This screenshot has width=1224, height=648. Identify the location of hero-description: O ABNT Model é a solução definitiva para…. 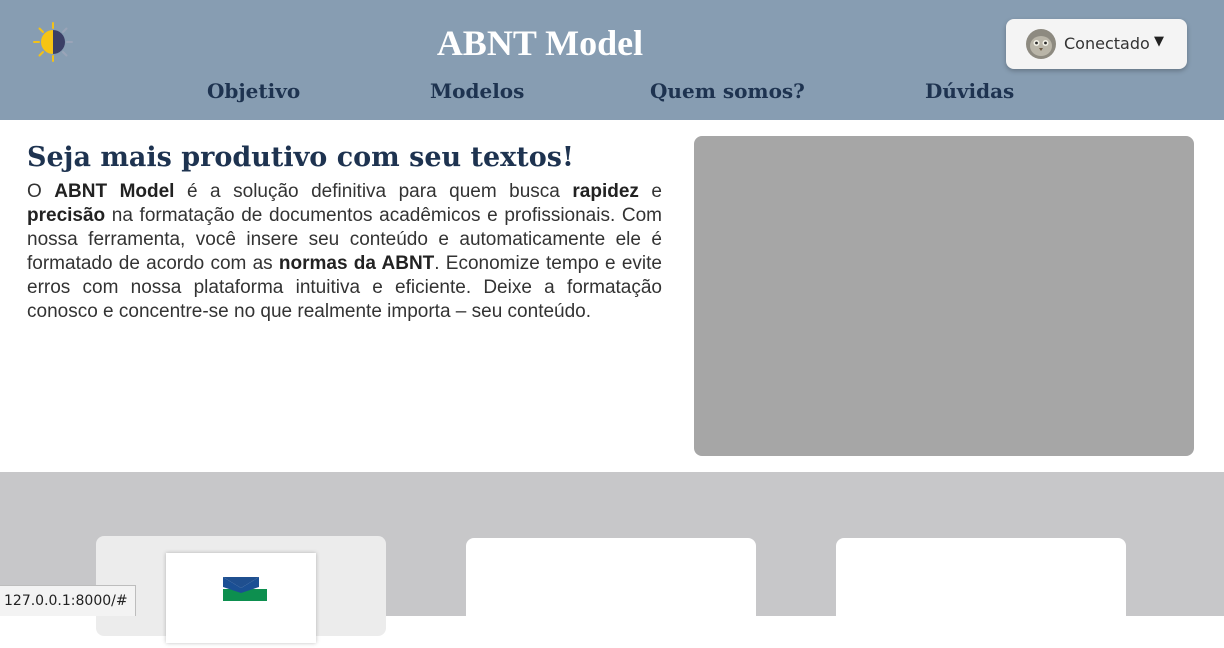
(344, 251).